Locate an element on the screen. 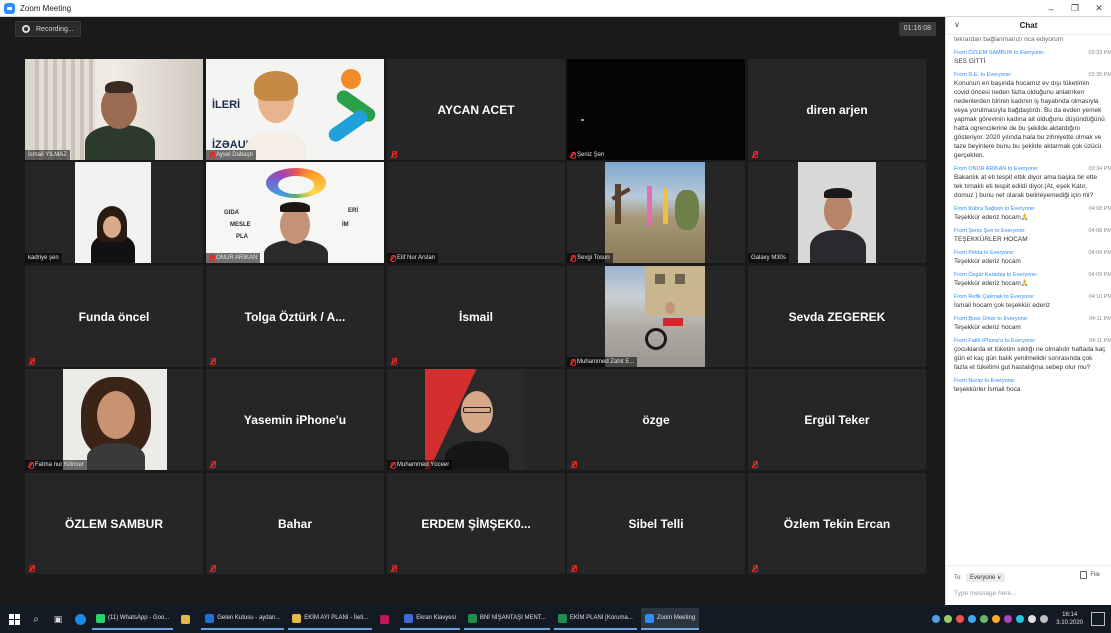  participant-name: Fatma nur Kilincer is located at coordinates (56, 465).